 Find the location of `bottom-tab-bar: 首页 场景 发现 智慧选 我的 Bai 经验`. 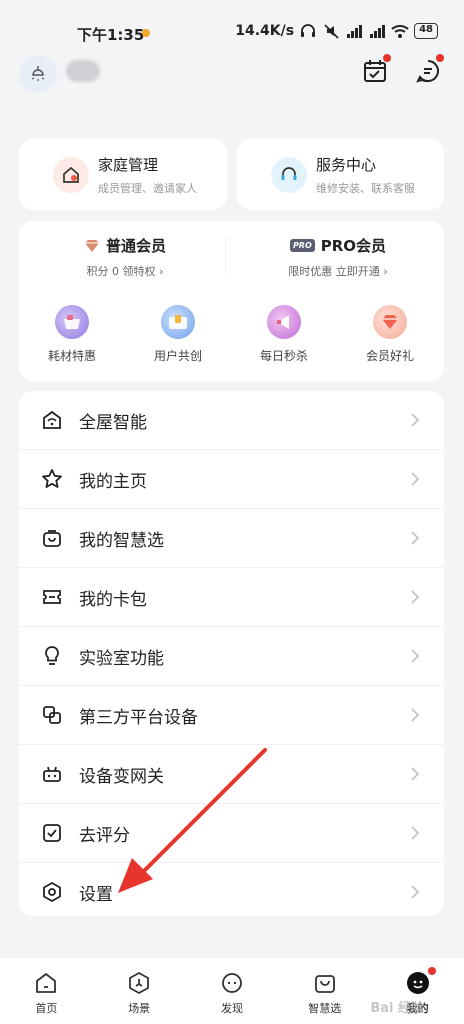

bottom-tab-bar: 首页 场景 发现 智慧选 我的 Bai 经验 is located at coordinates (232, 990).